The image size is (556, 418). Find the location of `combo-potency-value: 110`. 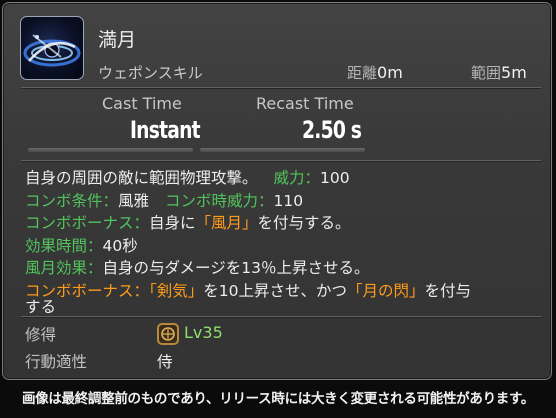

combo-potency-value: 110 is located at coordinates (288, 201).